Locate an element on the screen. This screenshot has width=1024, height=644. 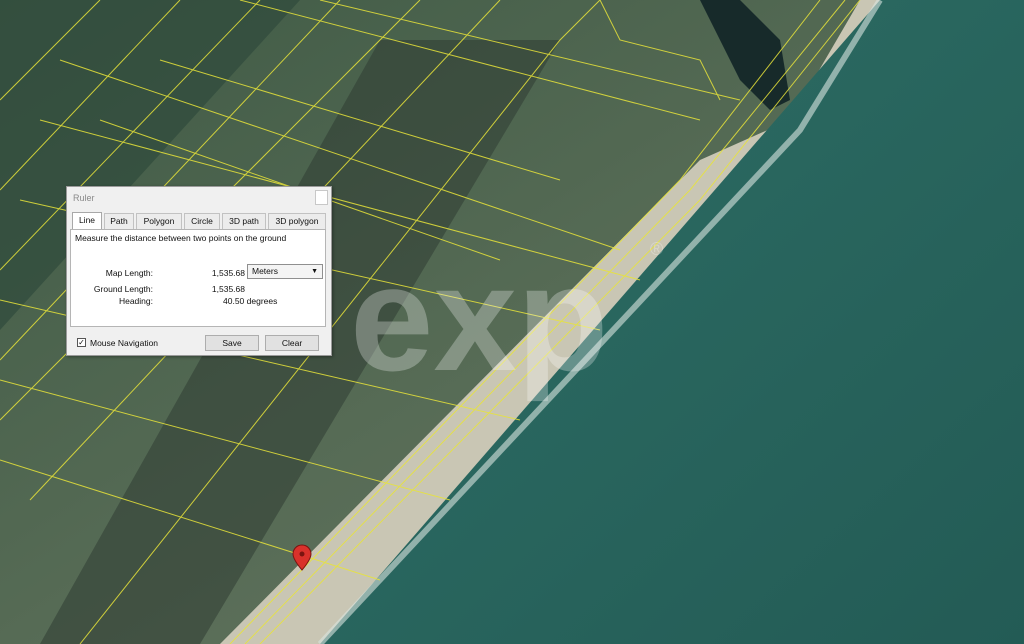
dialog-title: Ruler is located at coordinates (84, 198).